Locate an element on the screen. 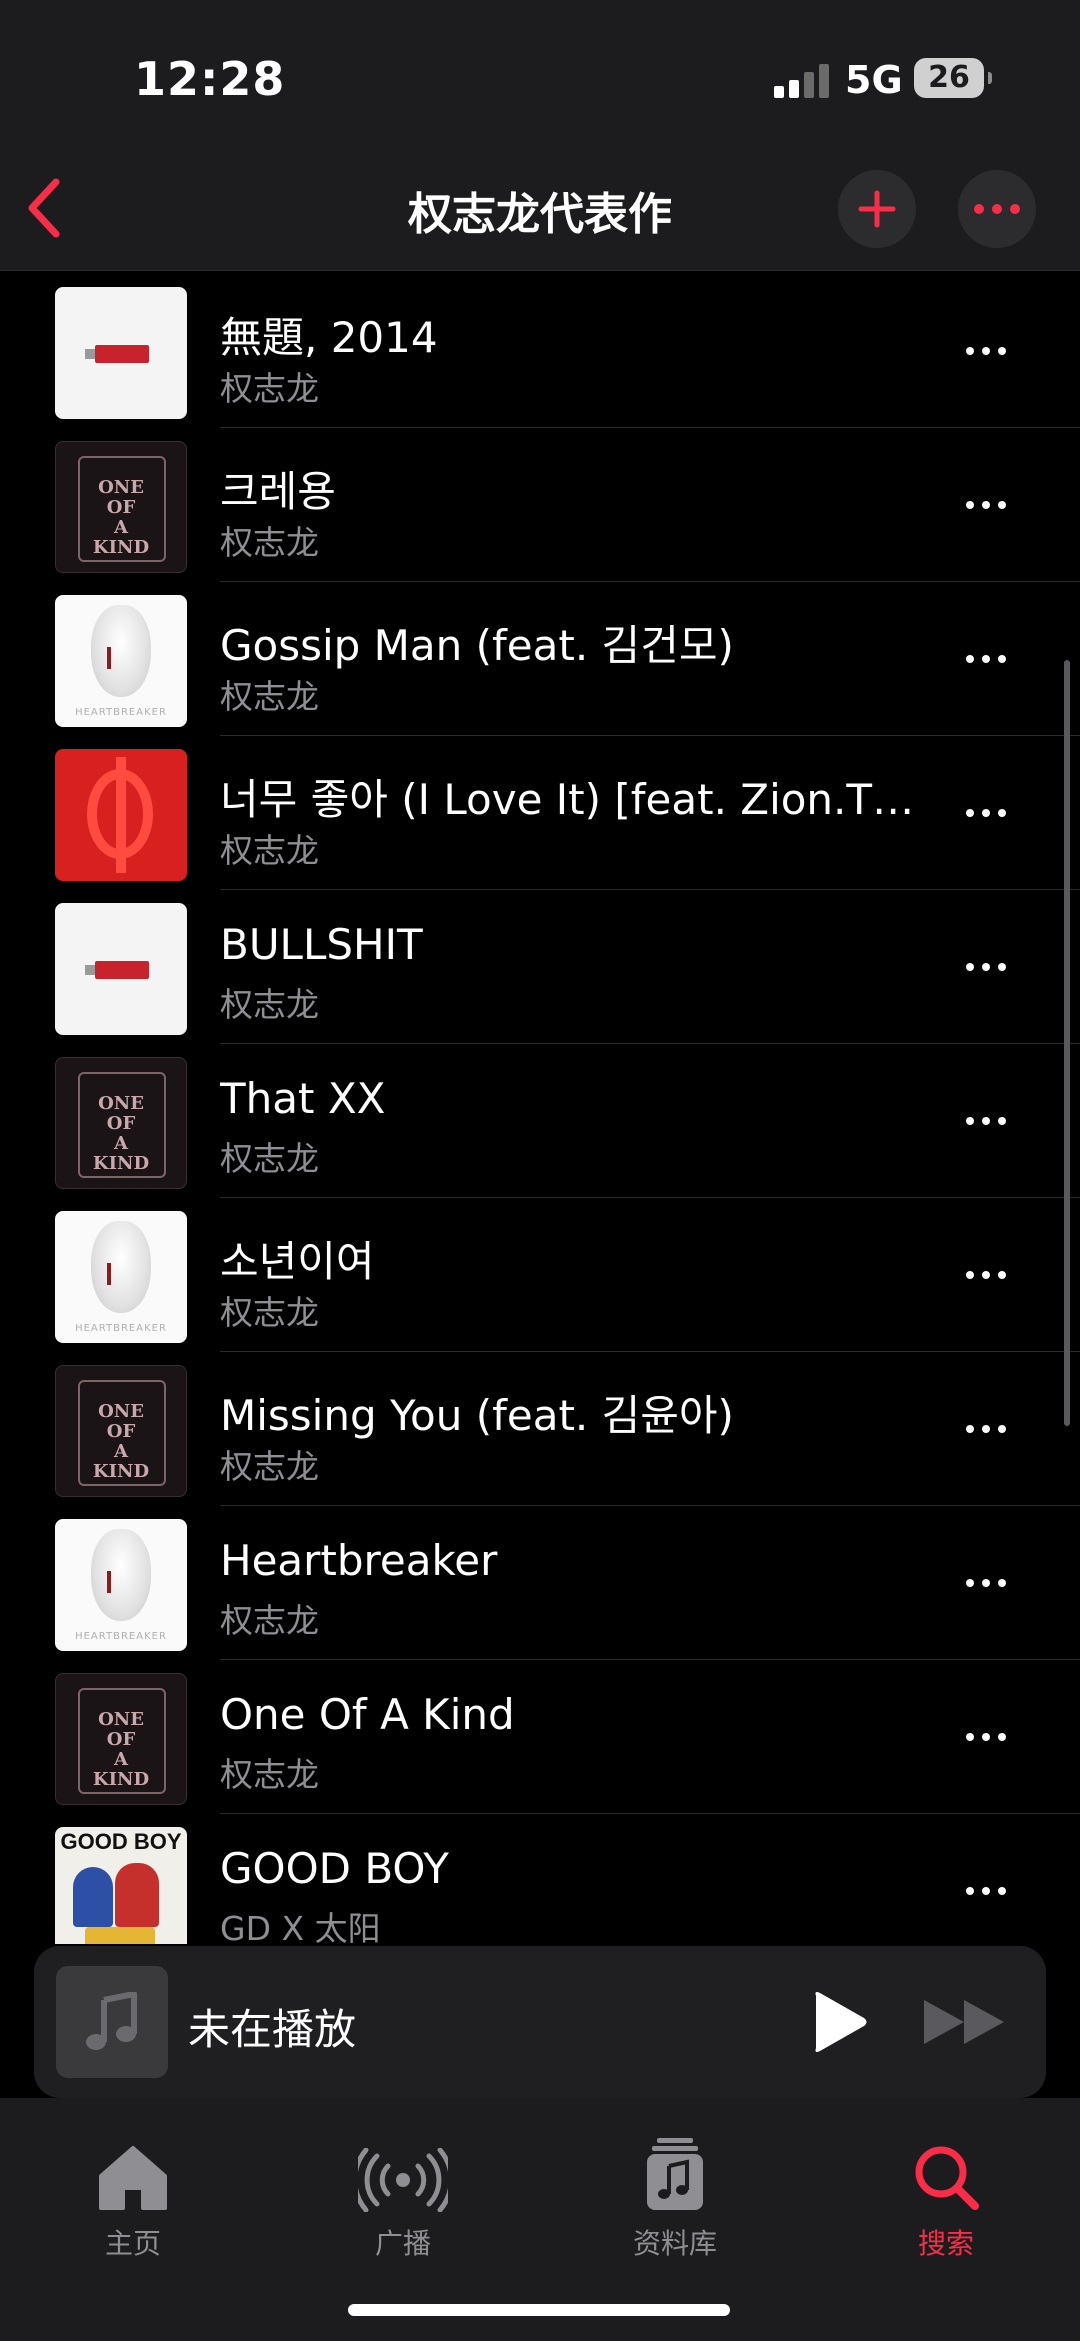  song-row: HEARTBREAKER Gossip Man (feat. 김건모) 权志龙 is located at coordinates (540, 659).